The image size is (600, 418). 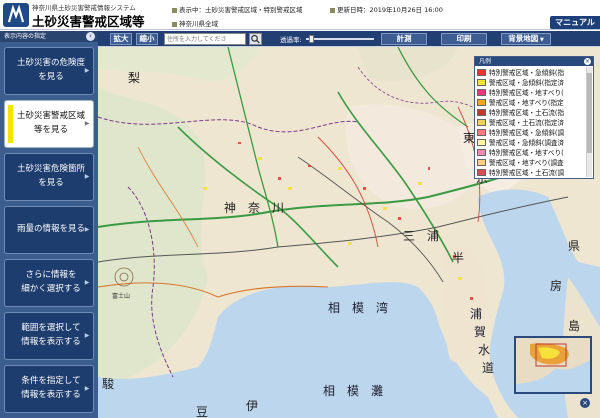 I want to click on sidebar-item-label: 土砂災害の危険度 を見る, so click(x=49, y=70).